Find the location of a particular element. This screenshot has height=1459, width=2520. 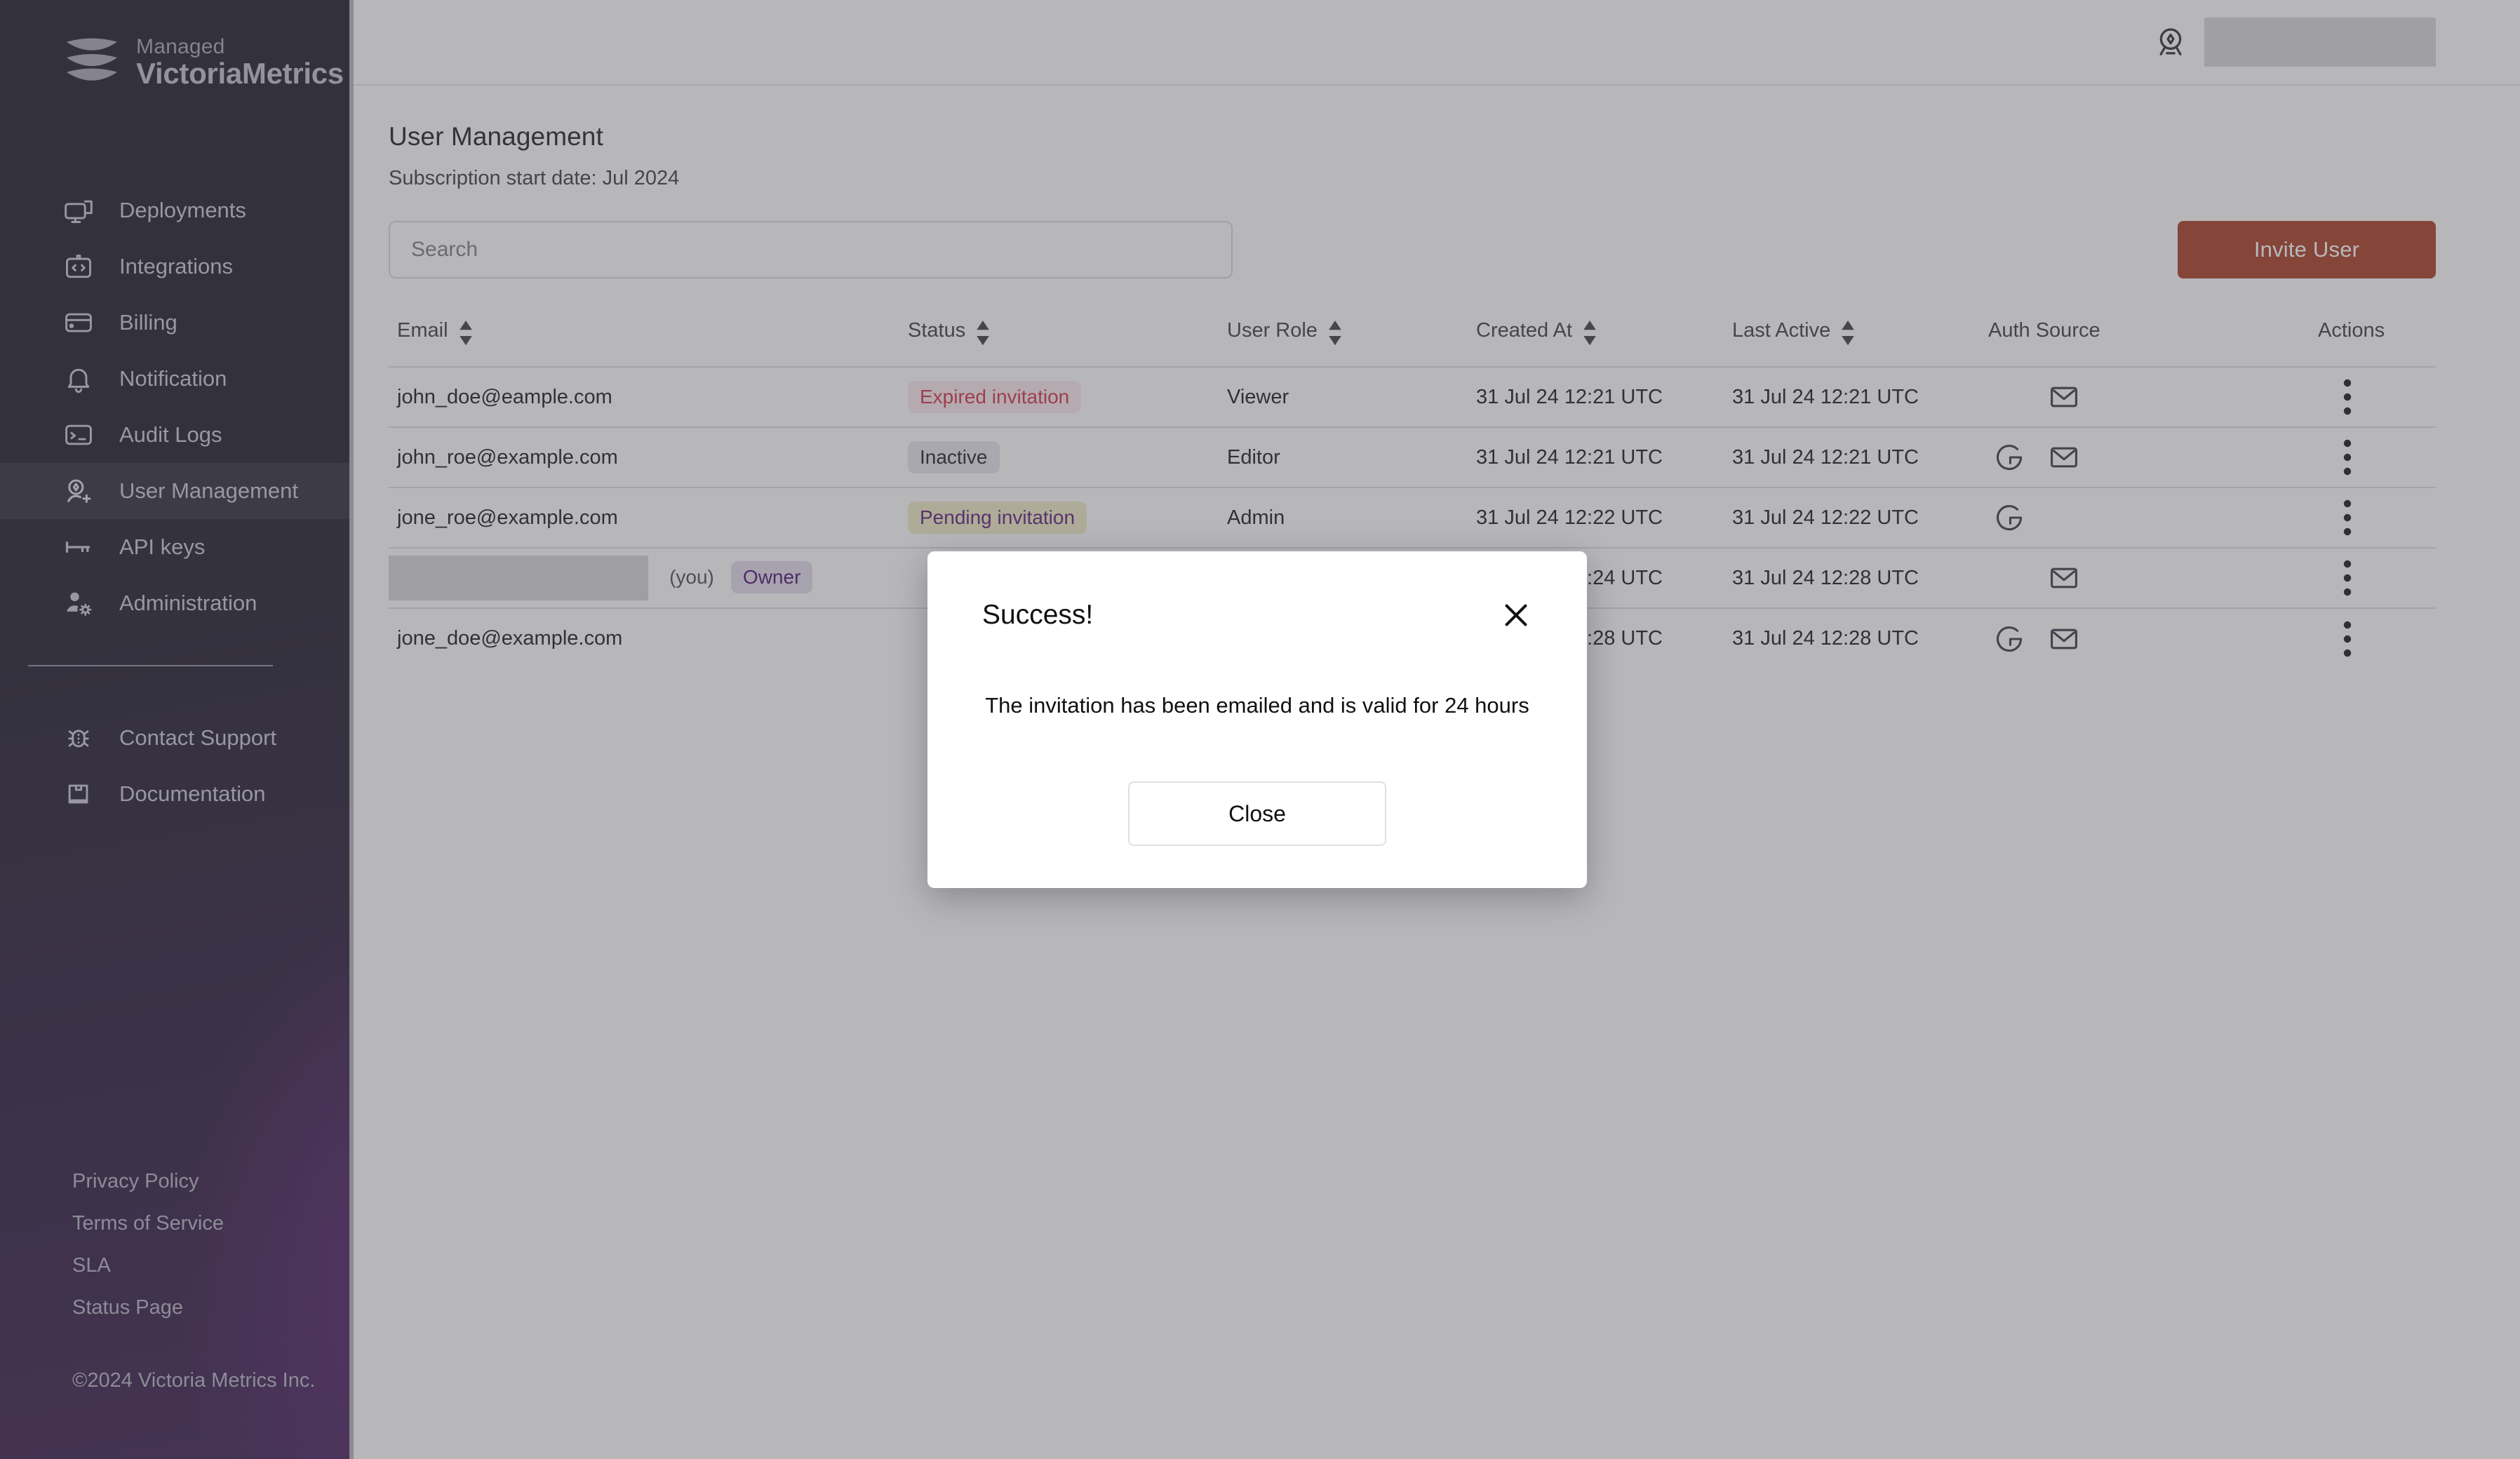

modal-header: Success! is located at coordinates (1257, 591).